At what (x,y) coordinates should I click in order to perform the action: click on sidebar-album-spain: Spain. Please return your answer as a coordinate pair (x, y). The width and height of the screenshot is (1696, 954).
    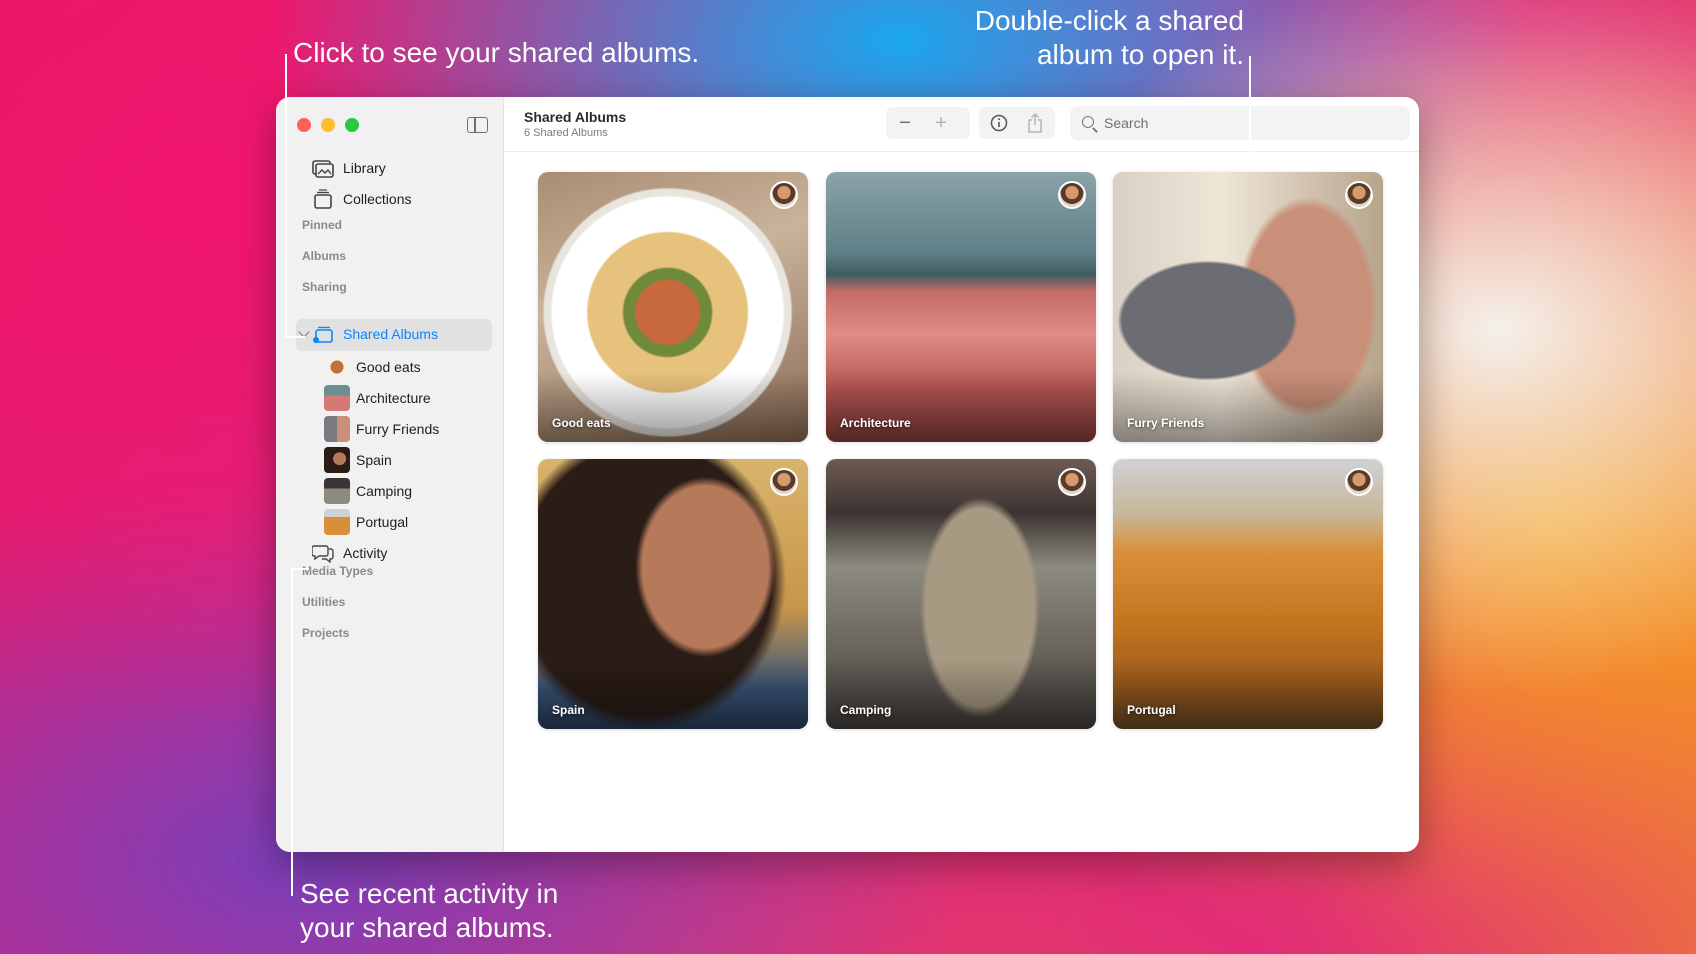
    Looking at the image, I should click on (358, 460).